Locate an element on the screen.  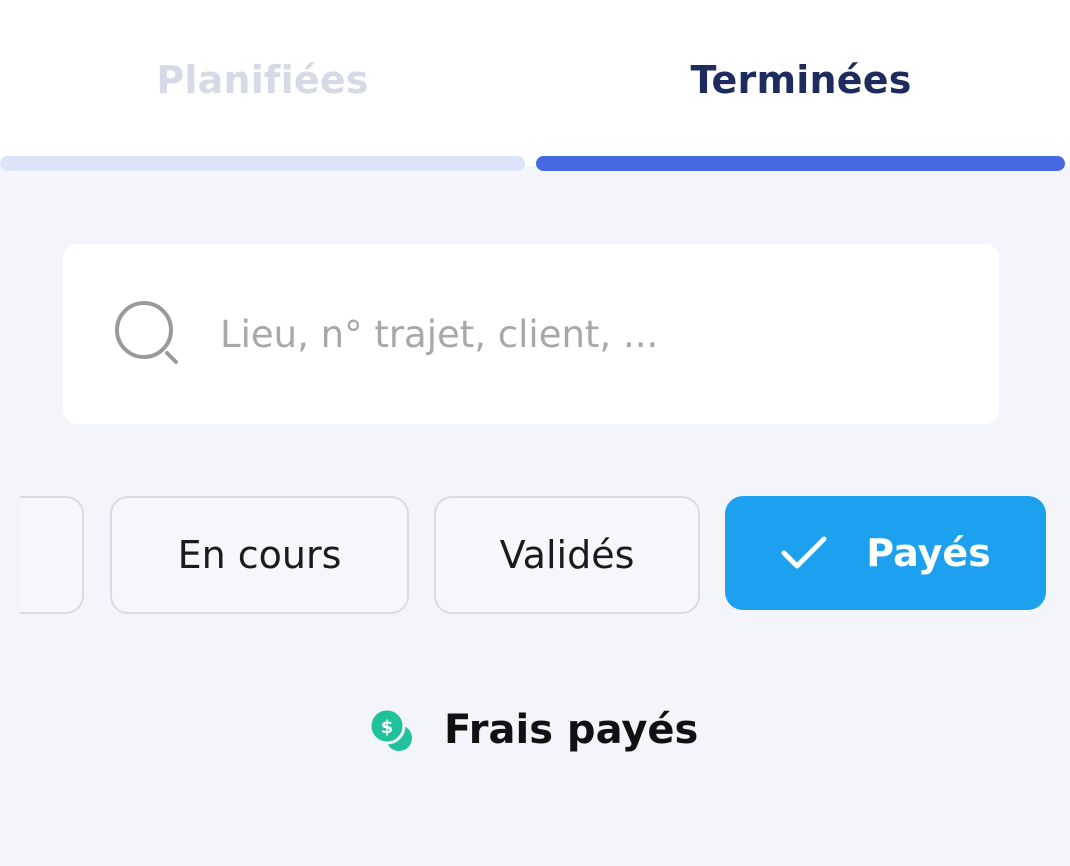
filter-chip-payes: Payés is located at coordinates (885, 553).